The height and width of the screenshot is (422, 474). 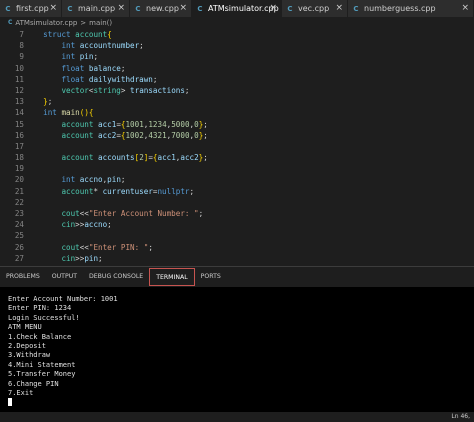 I want to click on breadcrumb-symbol: main(), so click(x=100, y=23).